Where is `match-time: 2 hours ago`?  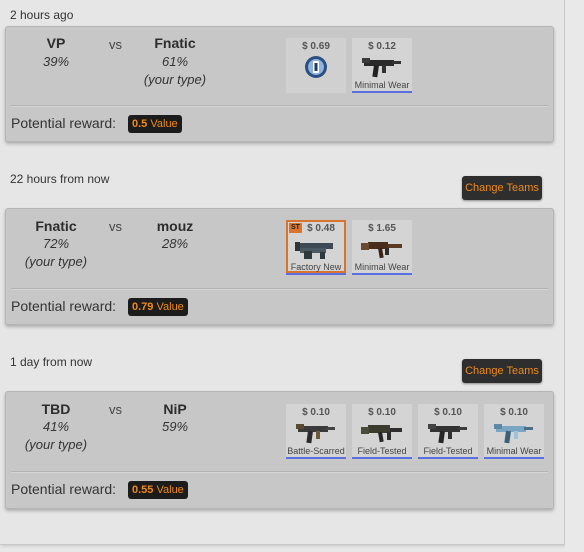 match-time: 2 hours ago is located at coordinates (42, 15).